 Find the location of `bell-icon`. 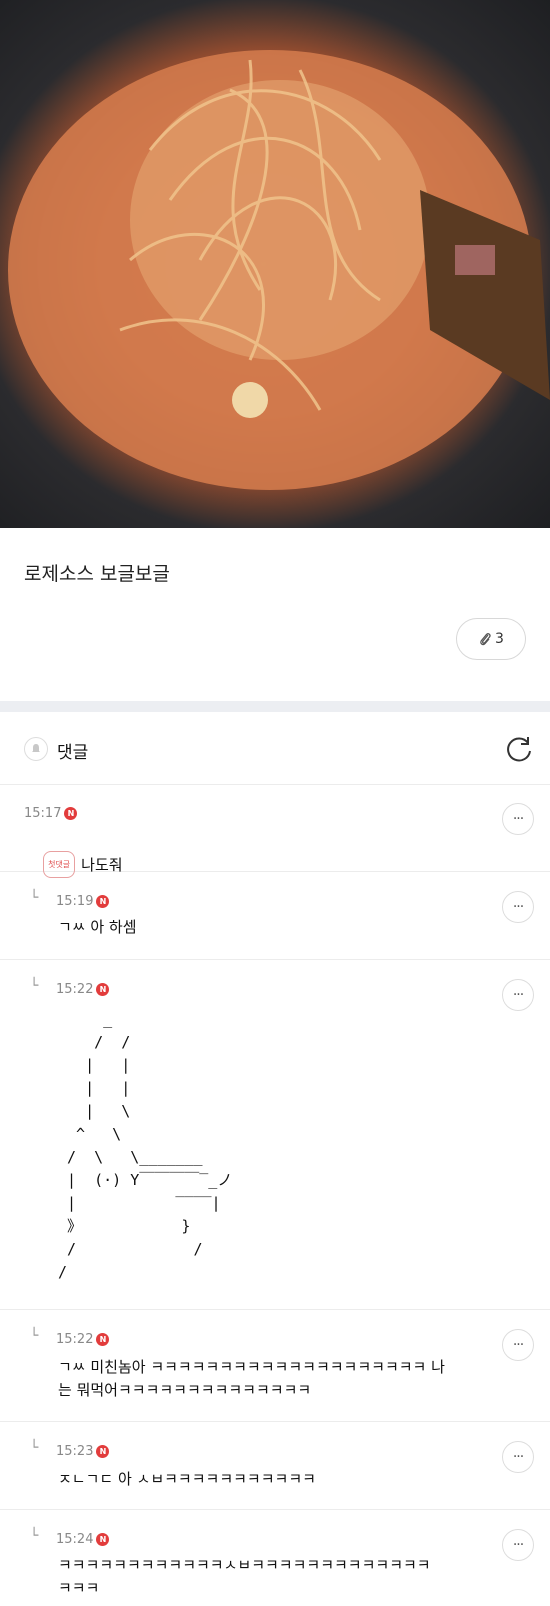

bell-icon is located at coordinates (36, 749).